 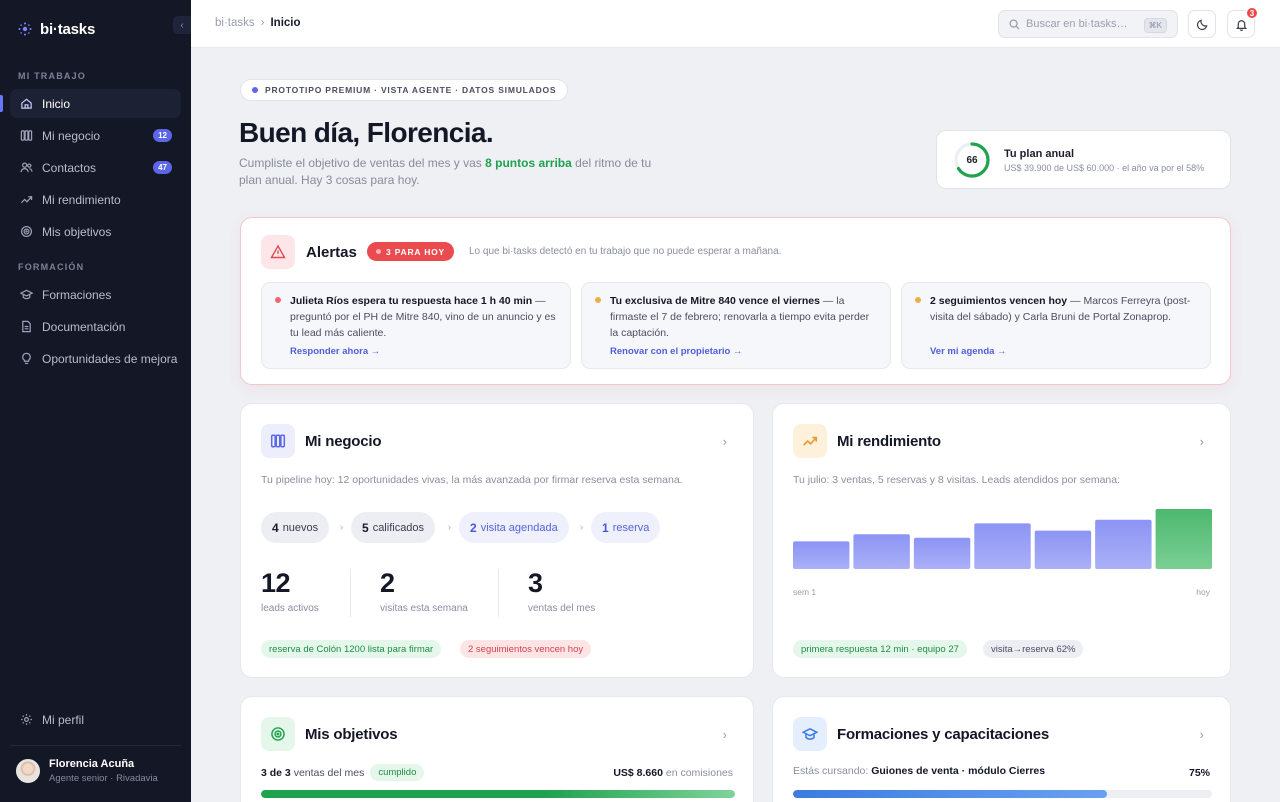 I want to click on stat-label: visitas esta semana, so click(x=424, y=608).